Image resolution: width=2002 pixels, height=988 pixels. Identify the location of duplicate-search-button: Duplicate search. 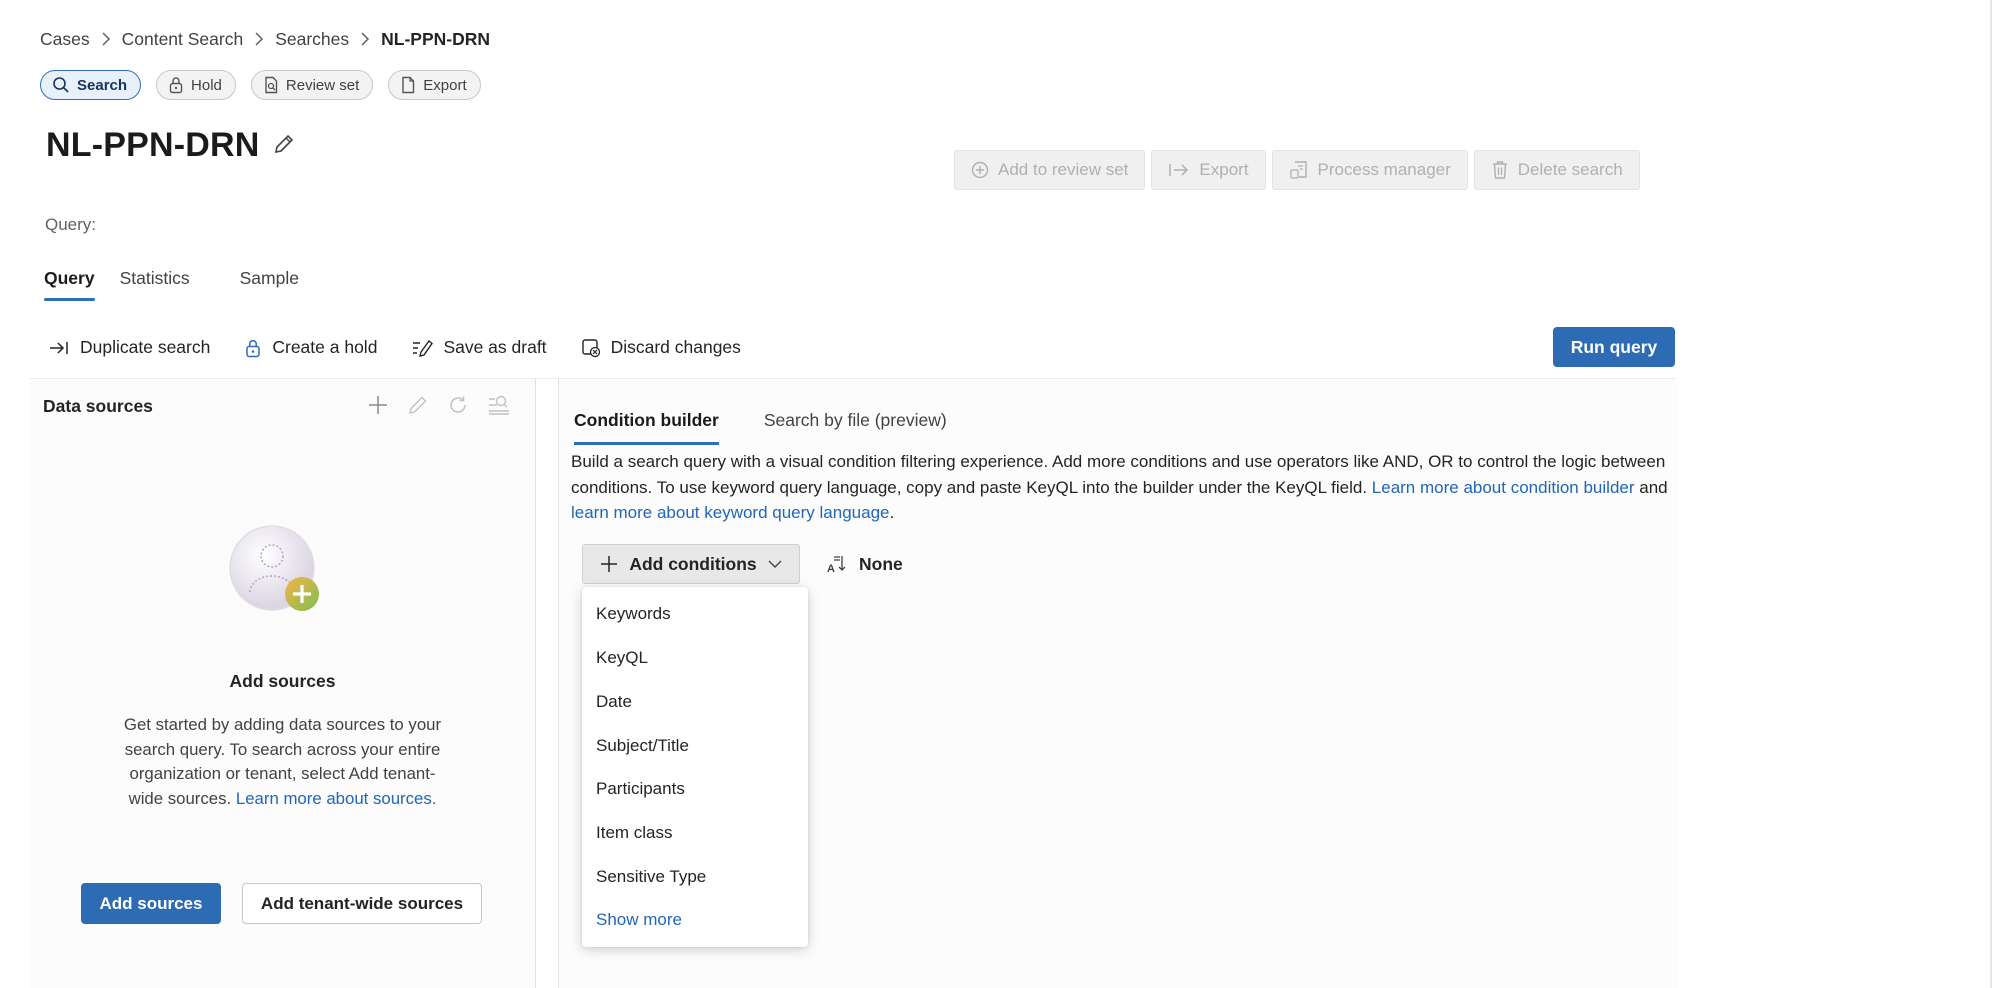
(129, 347).